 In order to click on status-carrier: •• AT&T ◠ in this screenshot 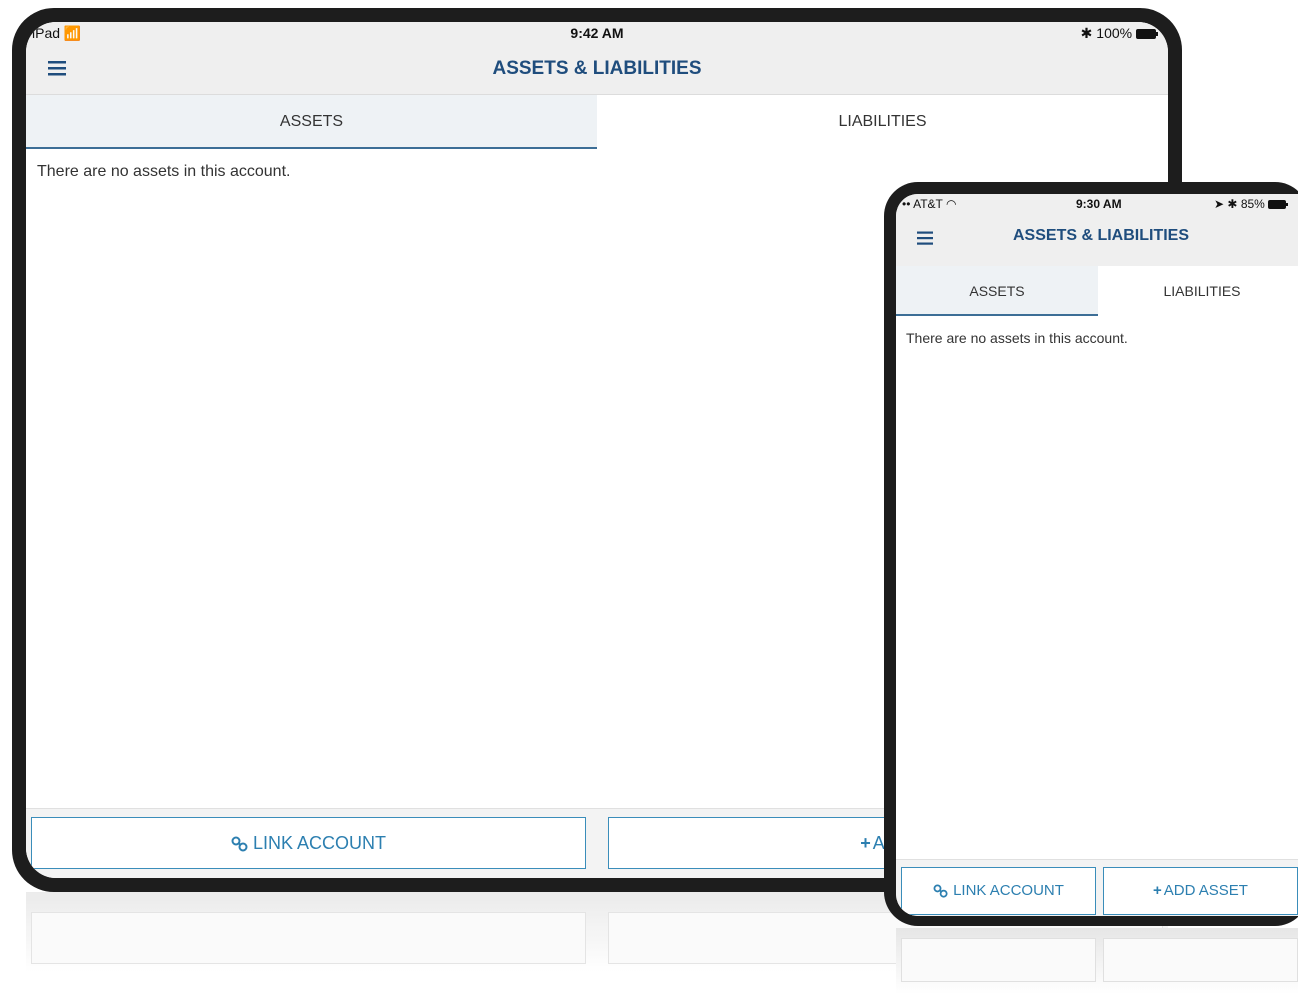, I will do `click(929, 204)`.